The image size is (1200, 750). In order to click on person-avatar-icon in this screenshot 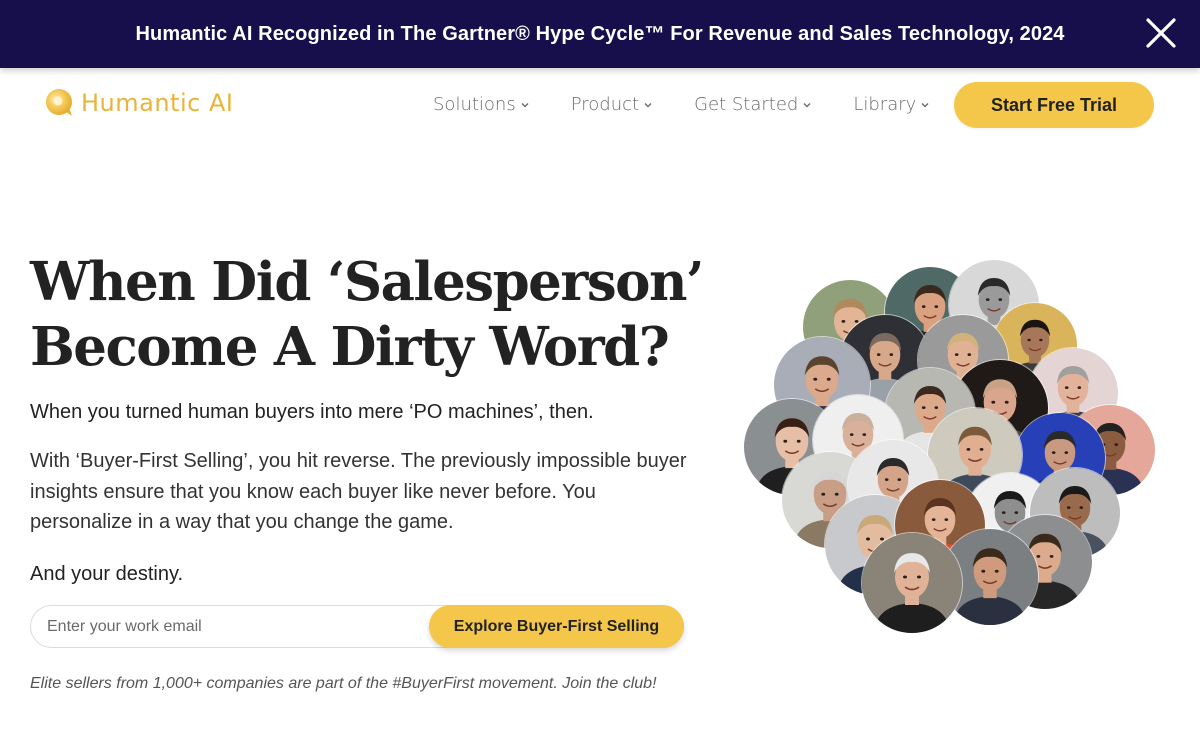, I will do `click(912, 583)`.